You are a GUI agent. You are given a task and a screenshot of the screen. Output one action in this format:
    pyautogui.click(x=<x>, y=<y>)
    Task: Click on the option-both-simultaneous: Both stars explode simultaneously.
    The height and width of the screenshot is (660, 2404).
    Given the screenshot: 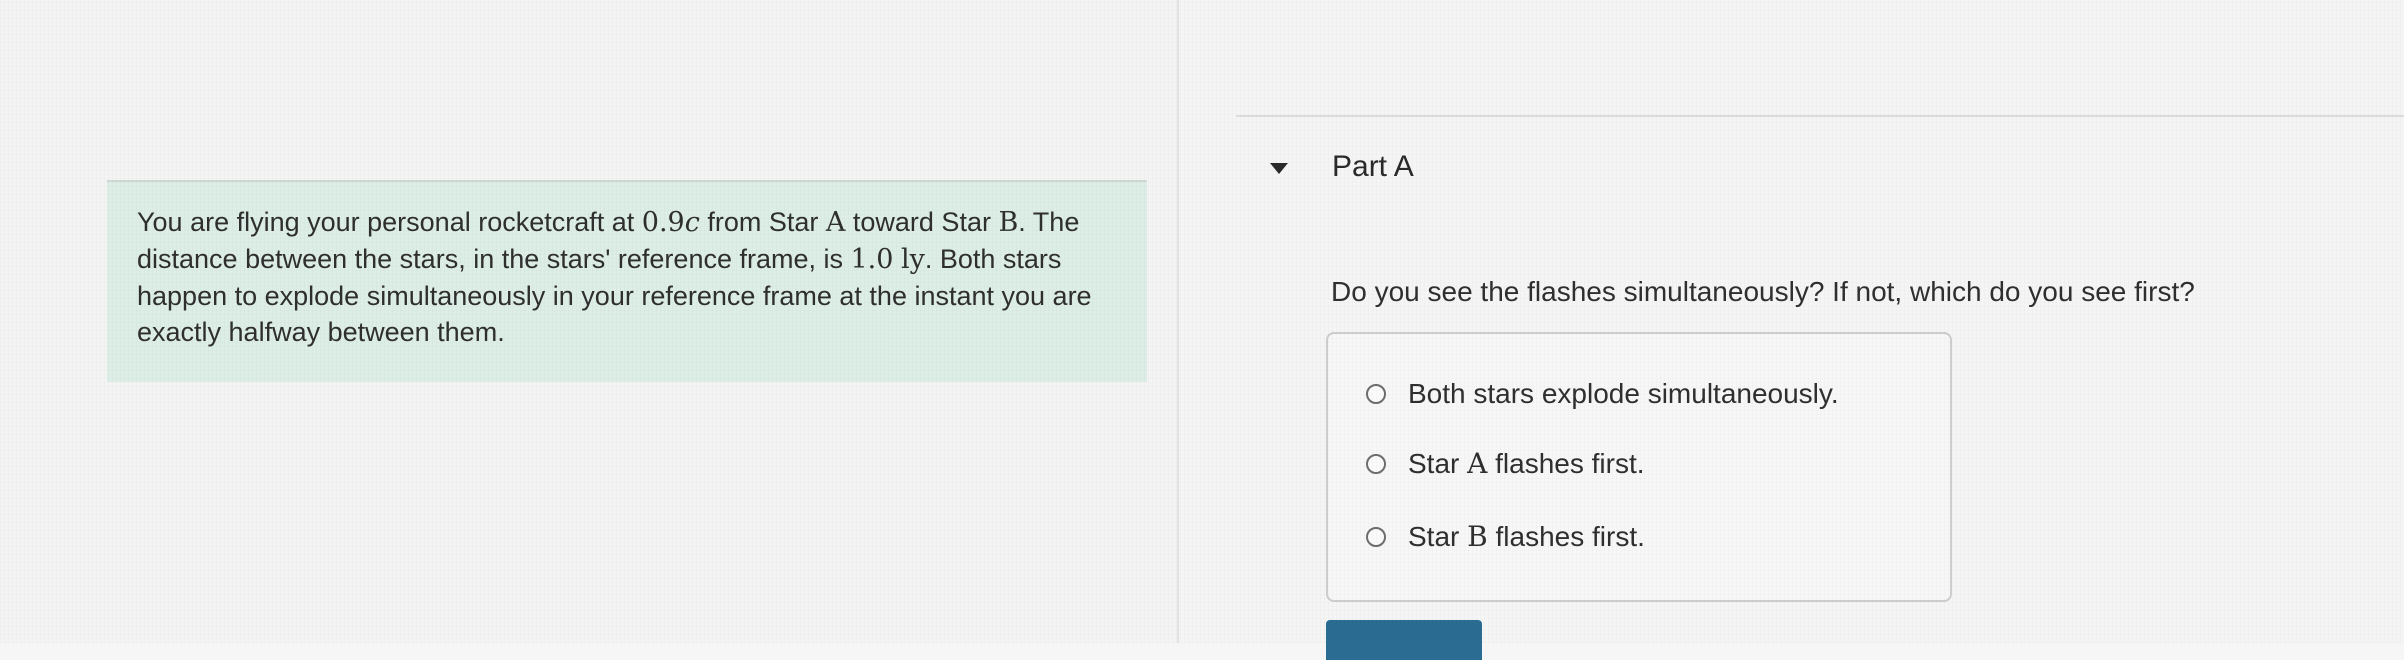 What is the action you would take?
    pyautogui.click(x=1602, y=394)
    